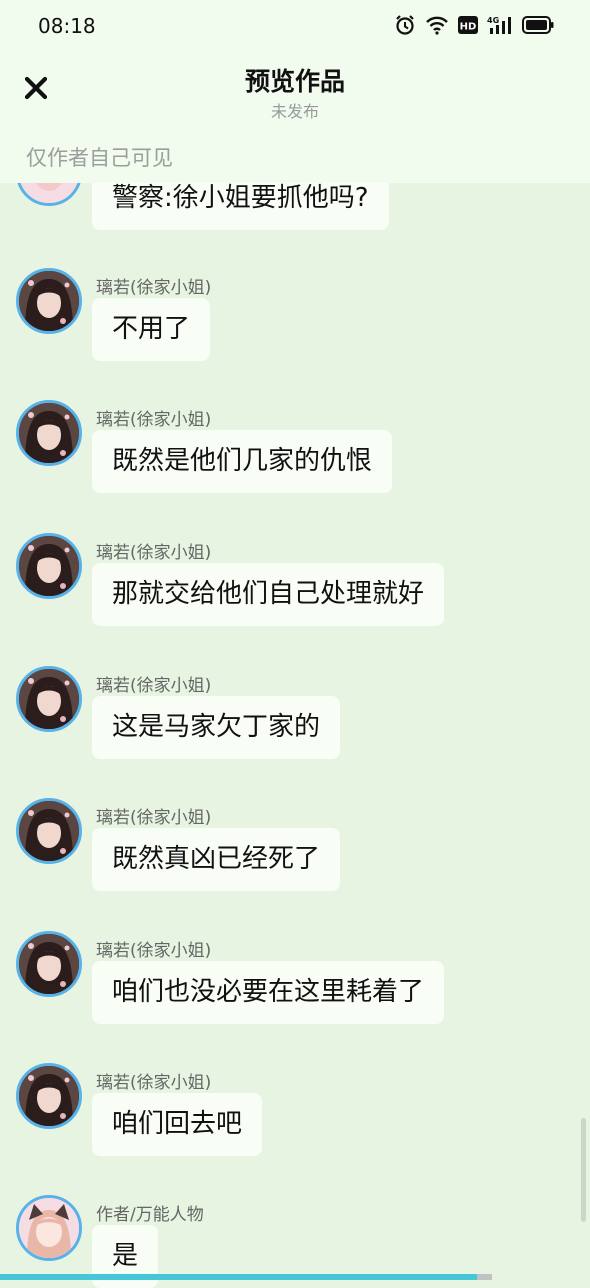  Describe the element at coordinates (177, 1124) in the screenshot. I see `message-bubble: 咱们回去吧` at that location.